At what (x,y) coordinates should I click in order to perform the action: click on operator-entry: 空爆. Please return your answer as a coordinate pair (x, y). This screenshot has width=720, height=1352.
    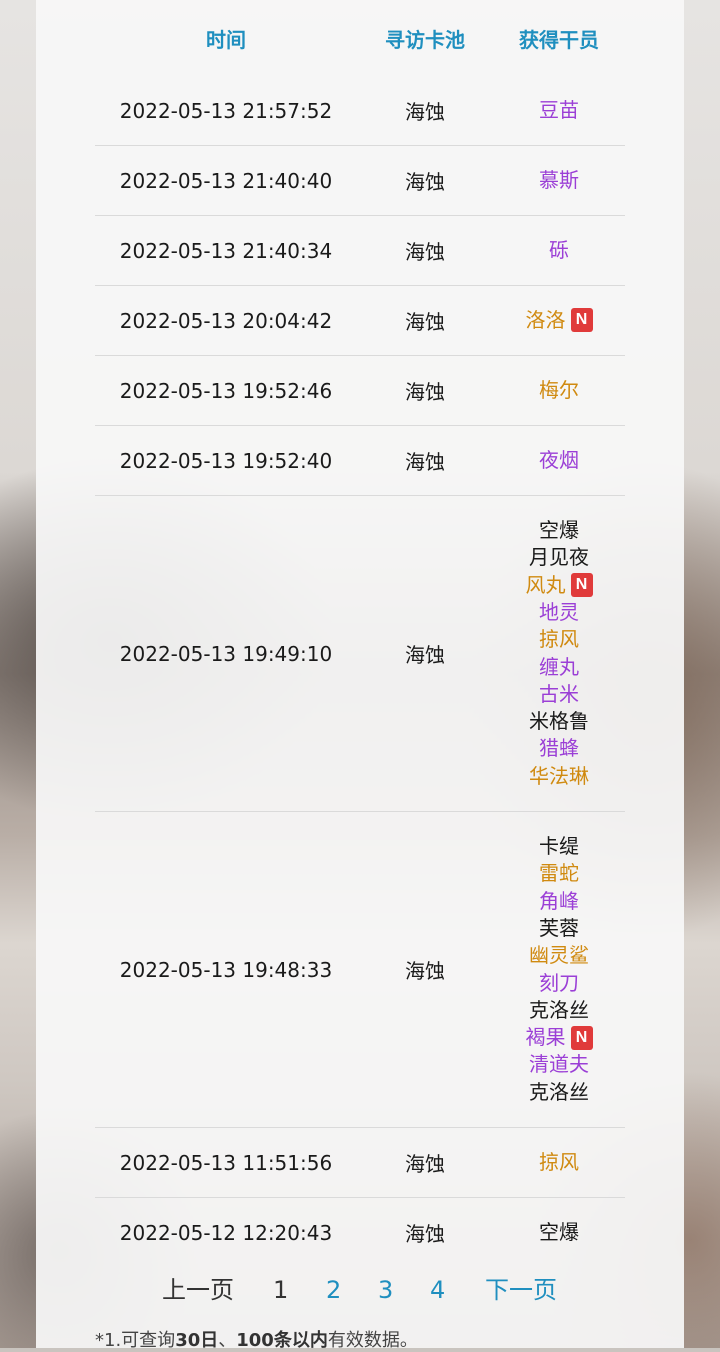
    Looking at the image, I should click on (559, 1232).